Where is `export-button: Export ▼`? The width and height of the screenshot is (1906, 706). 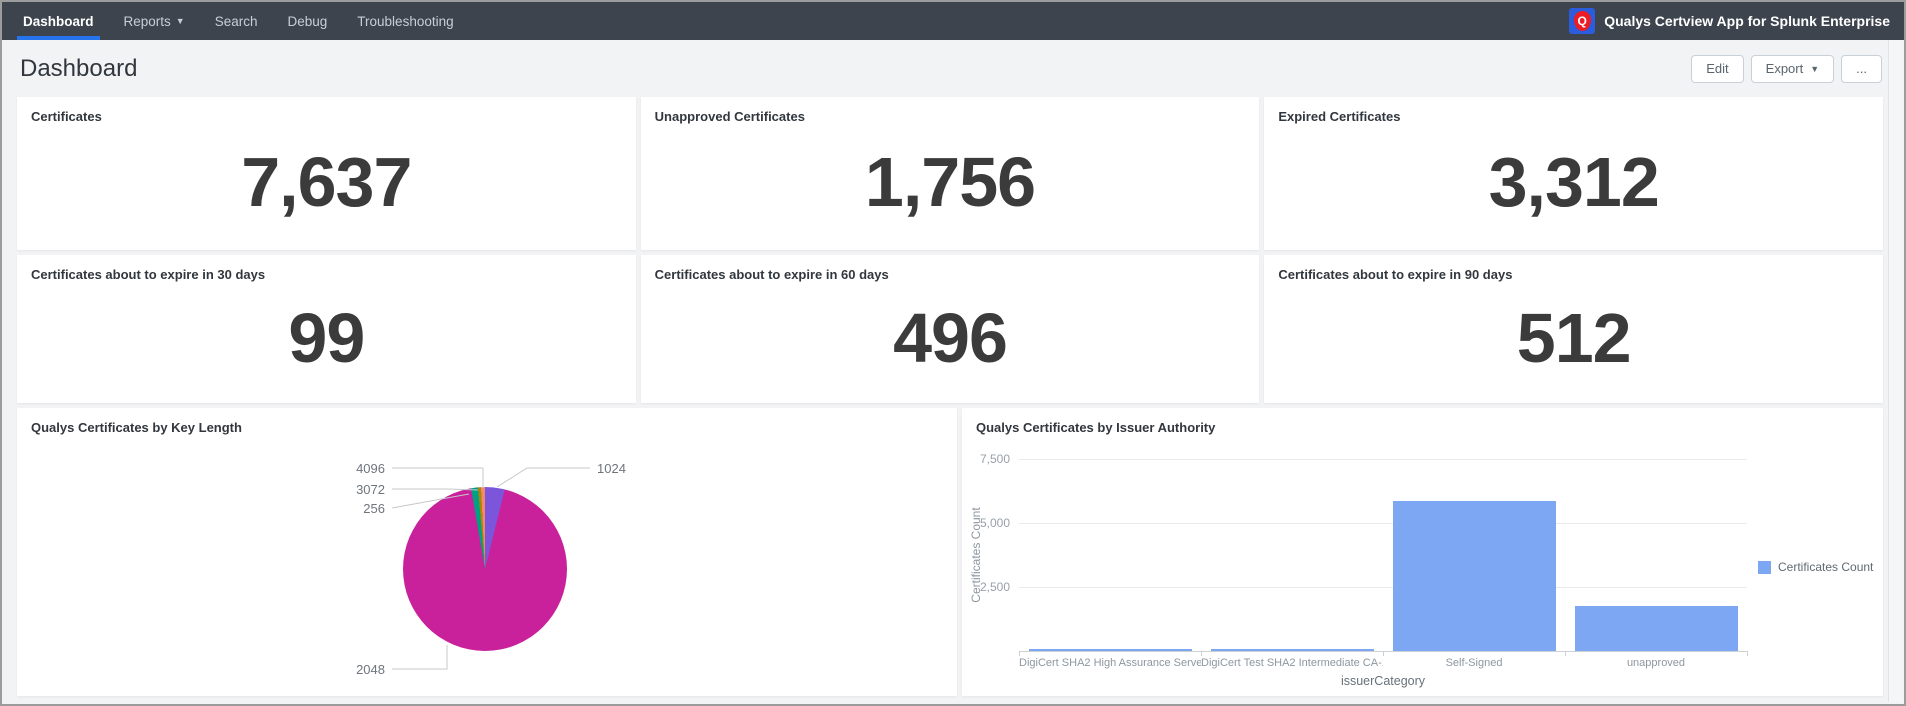
export-button: Export ▼ is located at coordinates (1792, 68).